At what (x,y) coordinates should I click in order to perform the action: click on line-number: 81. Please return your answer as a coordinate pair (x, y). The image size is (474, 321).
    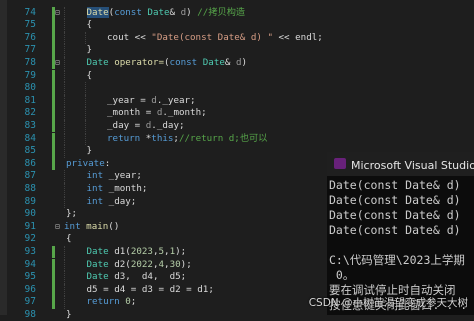
    Looking at the image, I should click on (30, 100).